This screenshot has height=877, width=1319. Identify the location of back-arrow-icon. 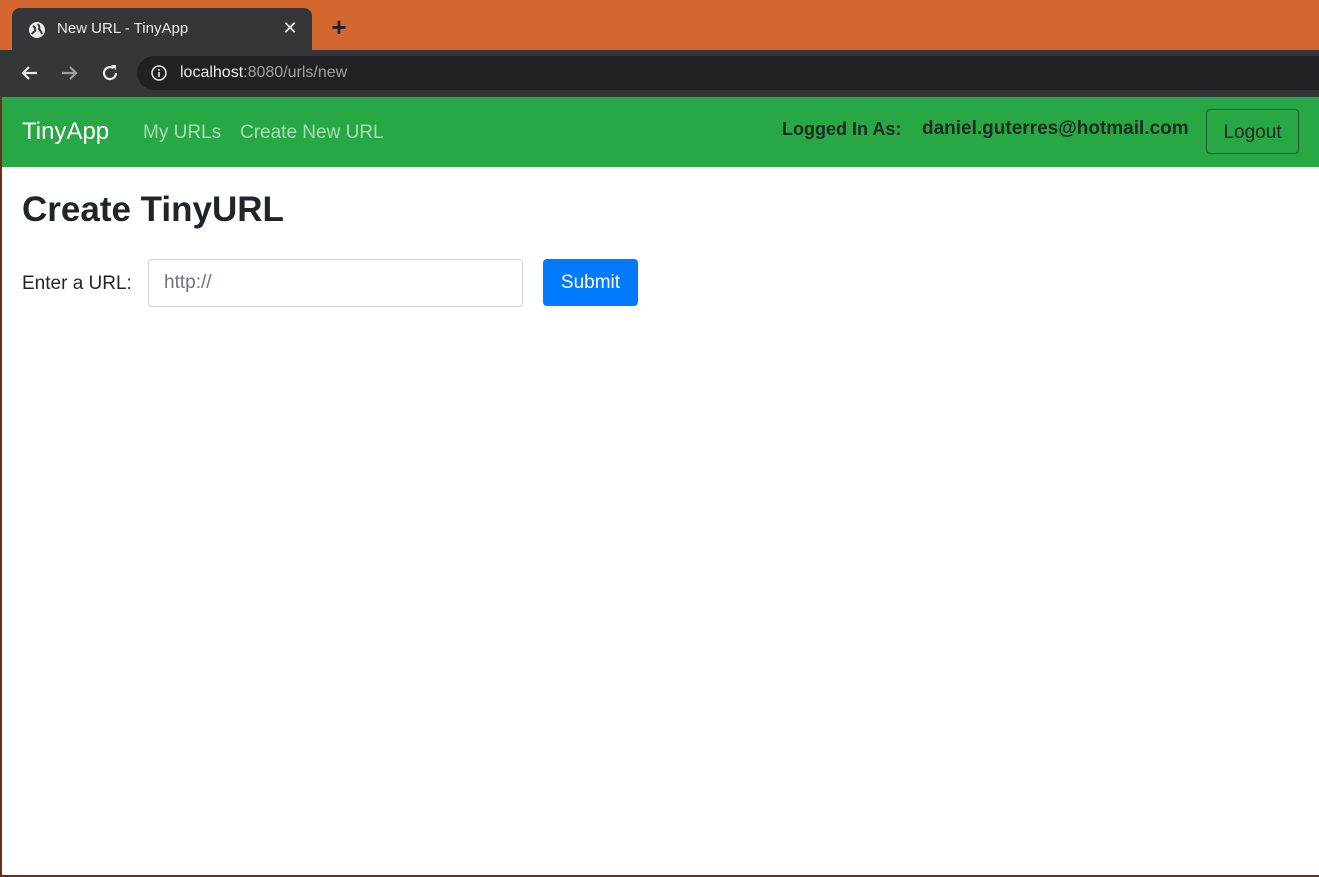
(30, 73).